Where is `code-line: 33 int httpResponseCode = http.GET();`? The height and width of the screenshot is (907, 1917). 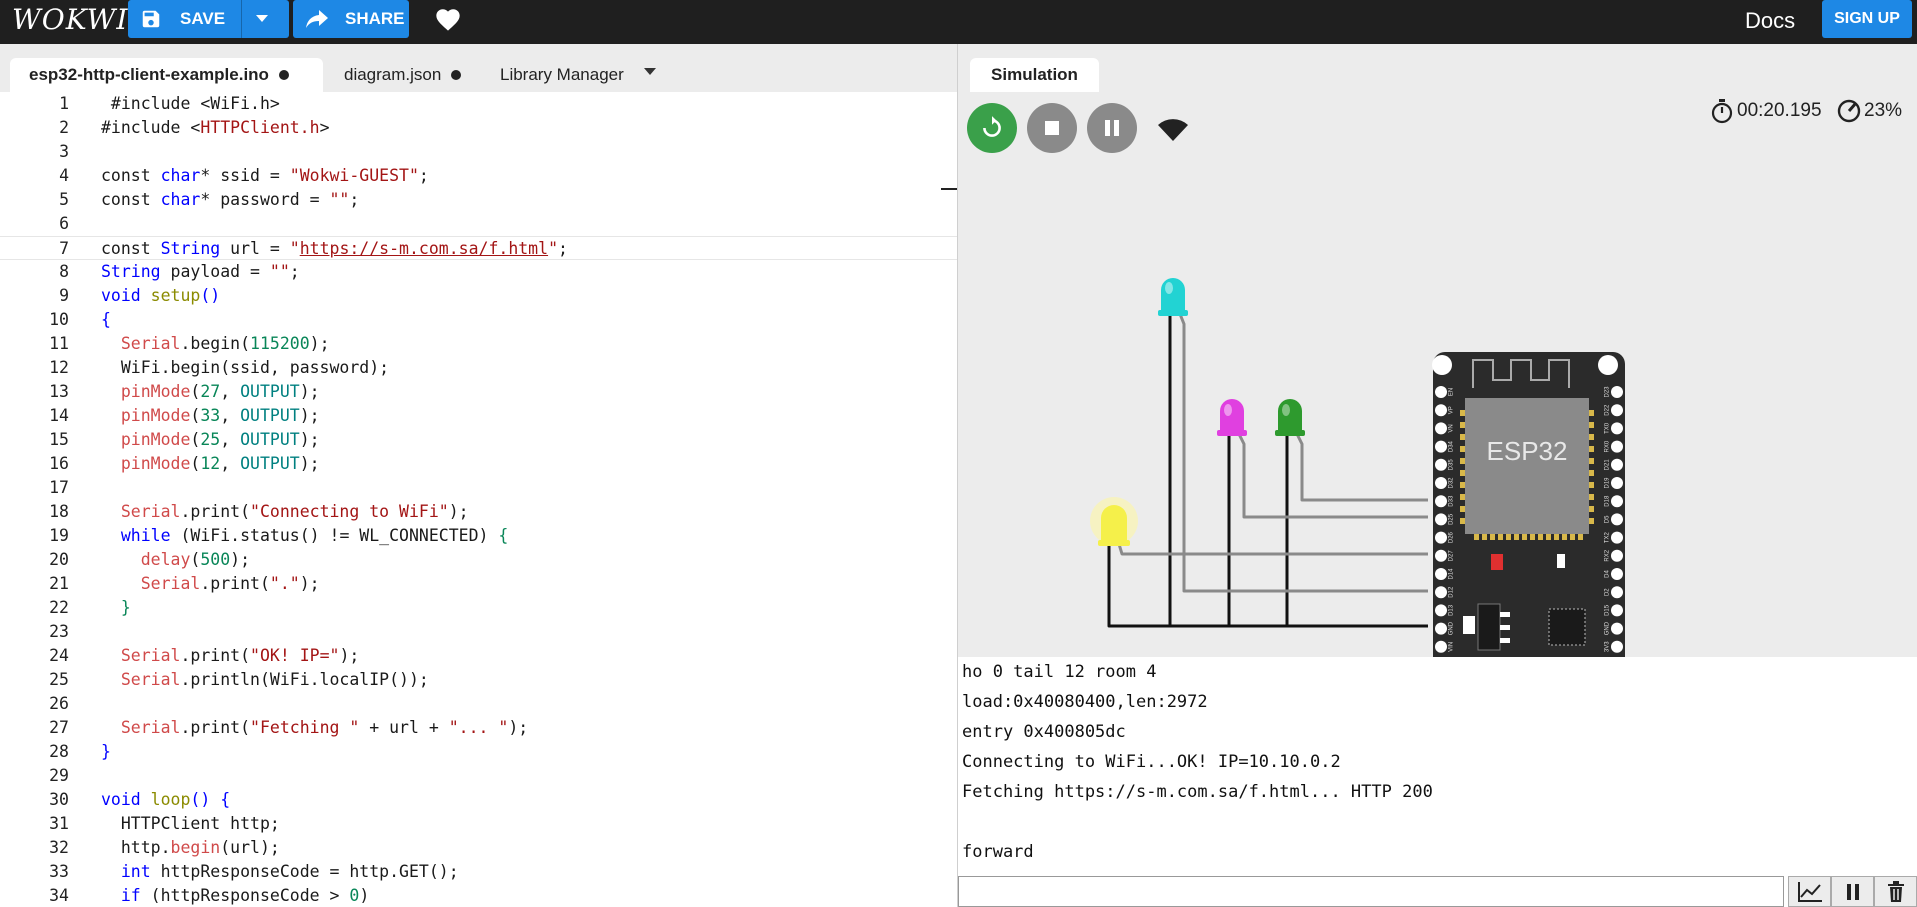
code-line: 33 int httpResponseCode = http.GET(); is located at coordinates (478, 872).